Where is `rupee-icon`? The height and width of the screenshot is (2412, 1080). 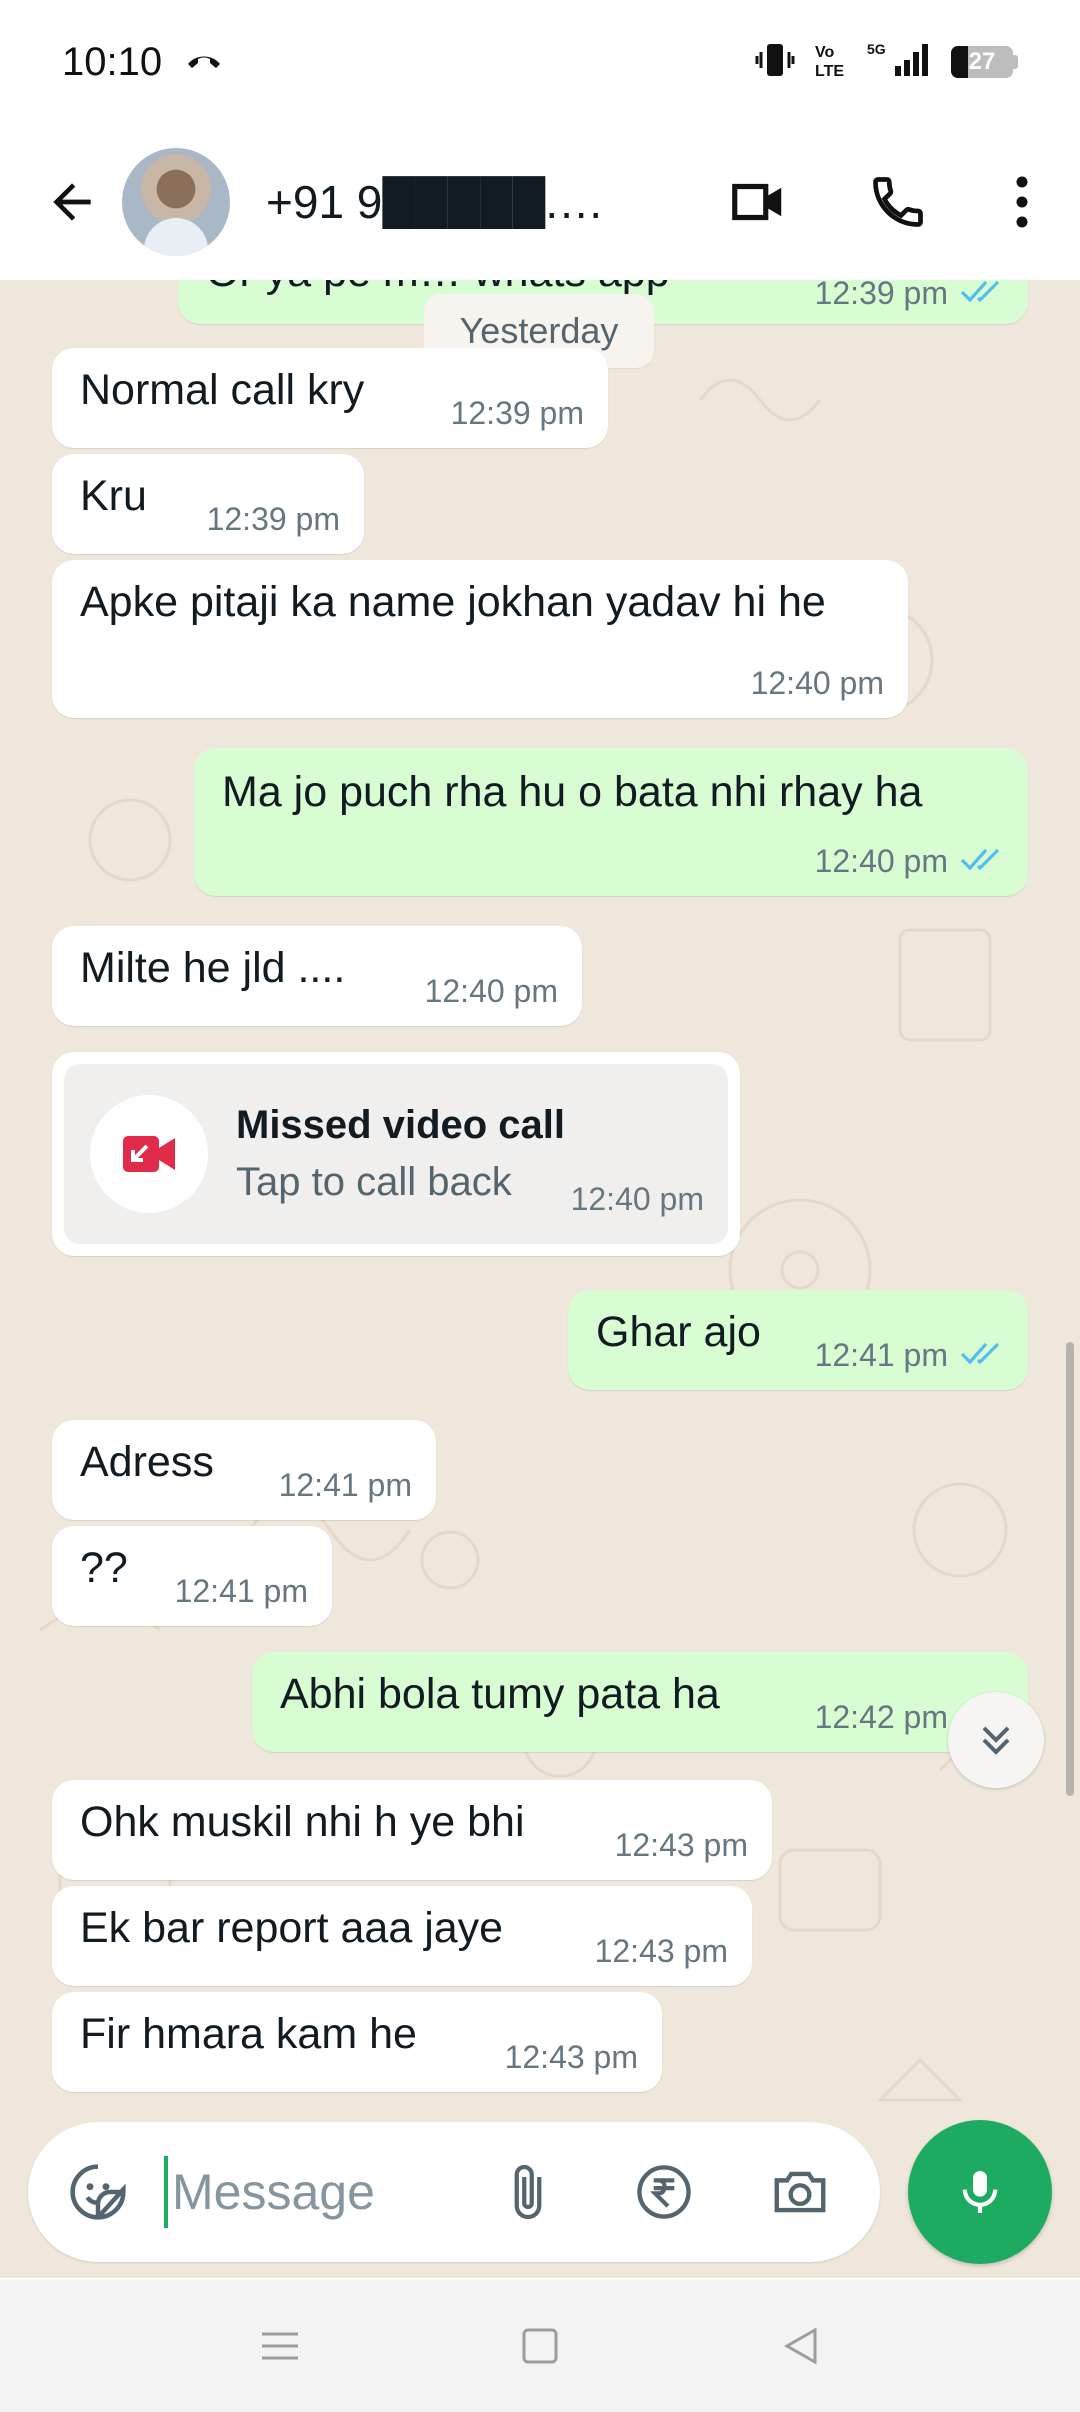
rupee-icon is located at coordinates (664, 2192).